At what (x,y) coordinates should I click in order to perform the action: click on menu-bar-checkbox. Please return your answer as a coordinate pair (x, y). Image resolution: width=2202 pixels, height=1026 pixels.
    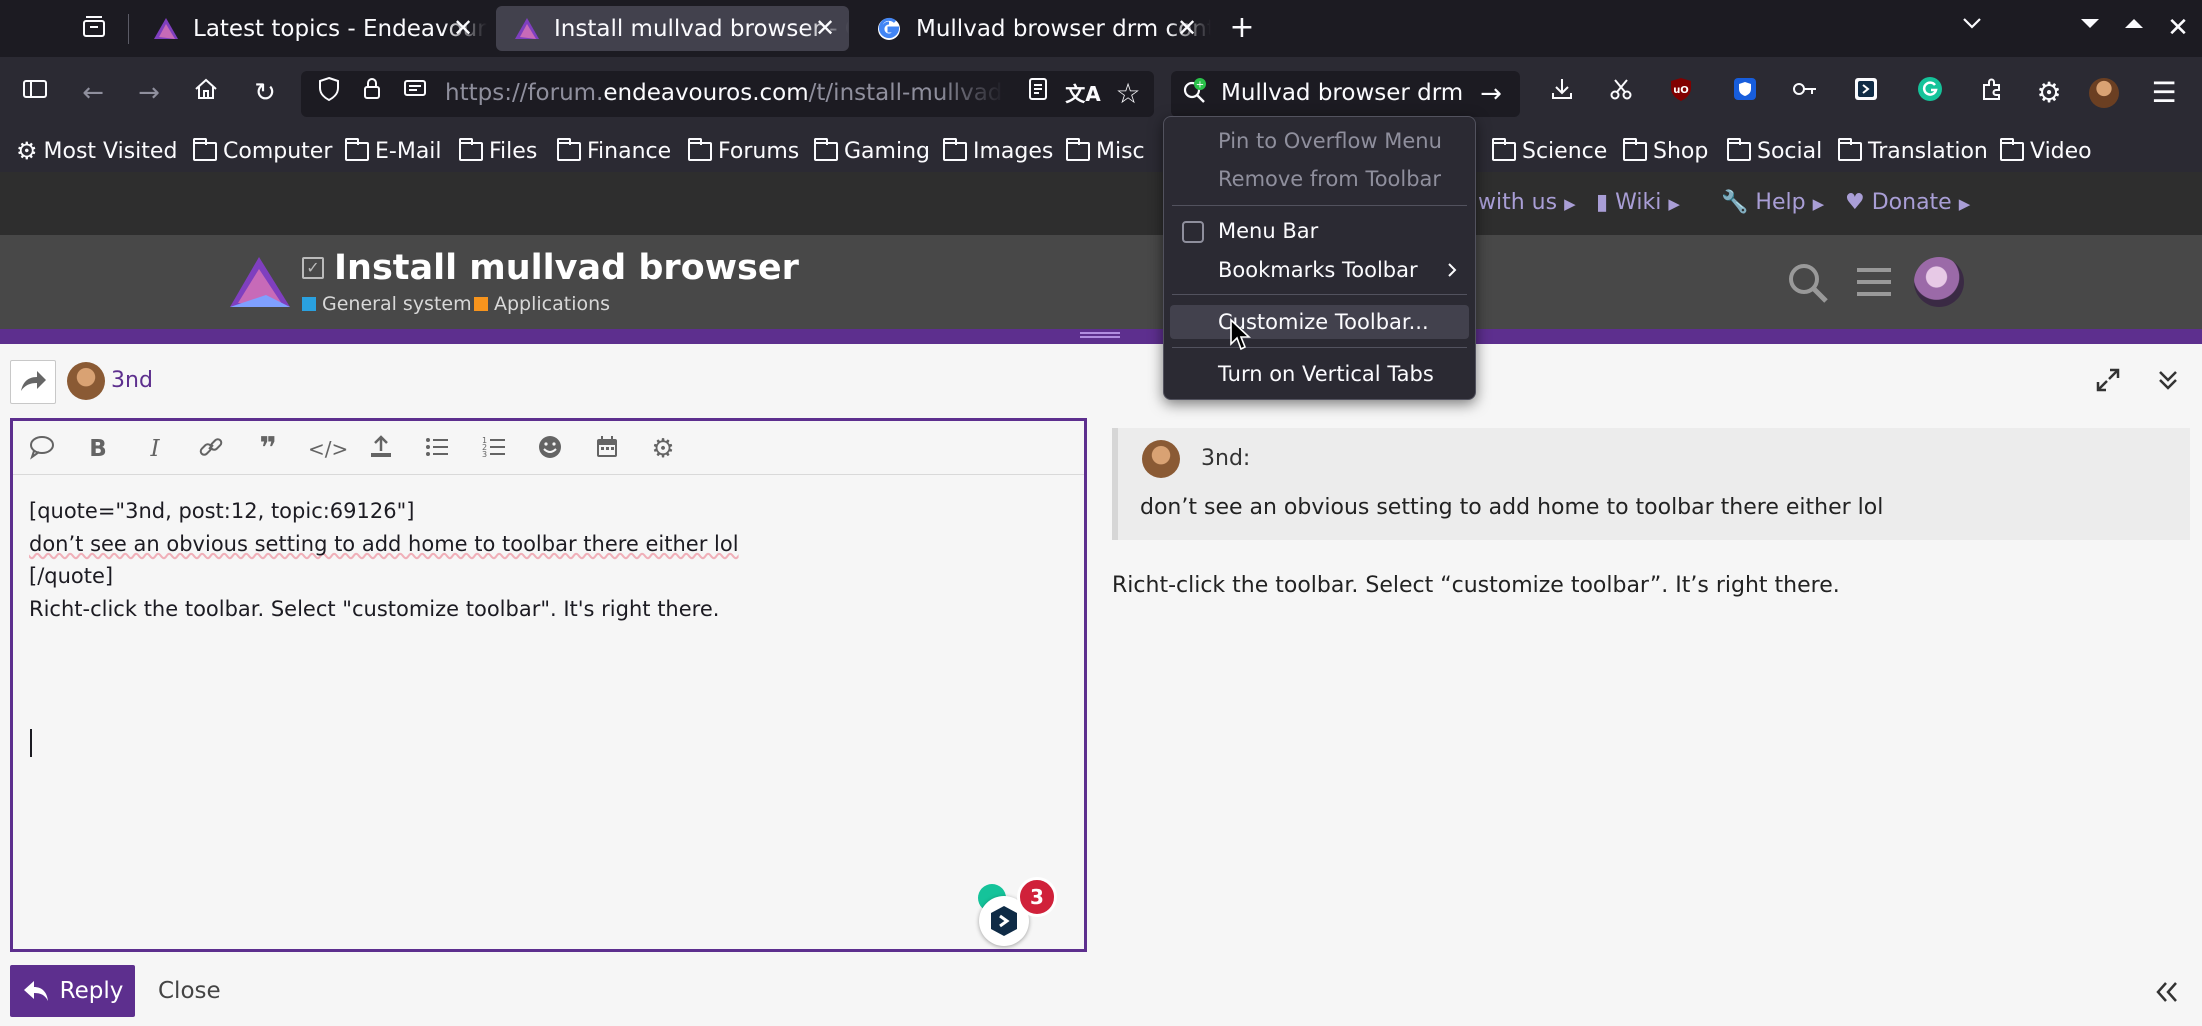
    Looking at the image, I should click on (1193, 232).